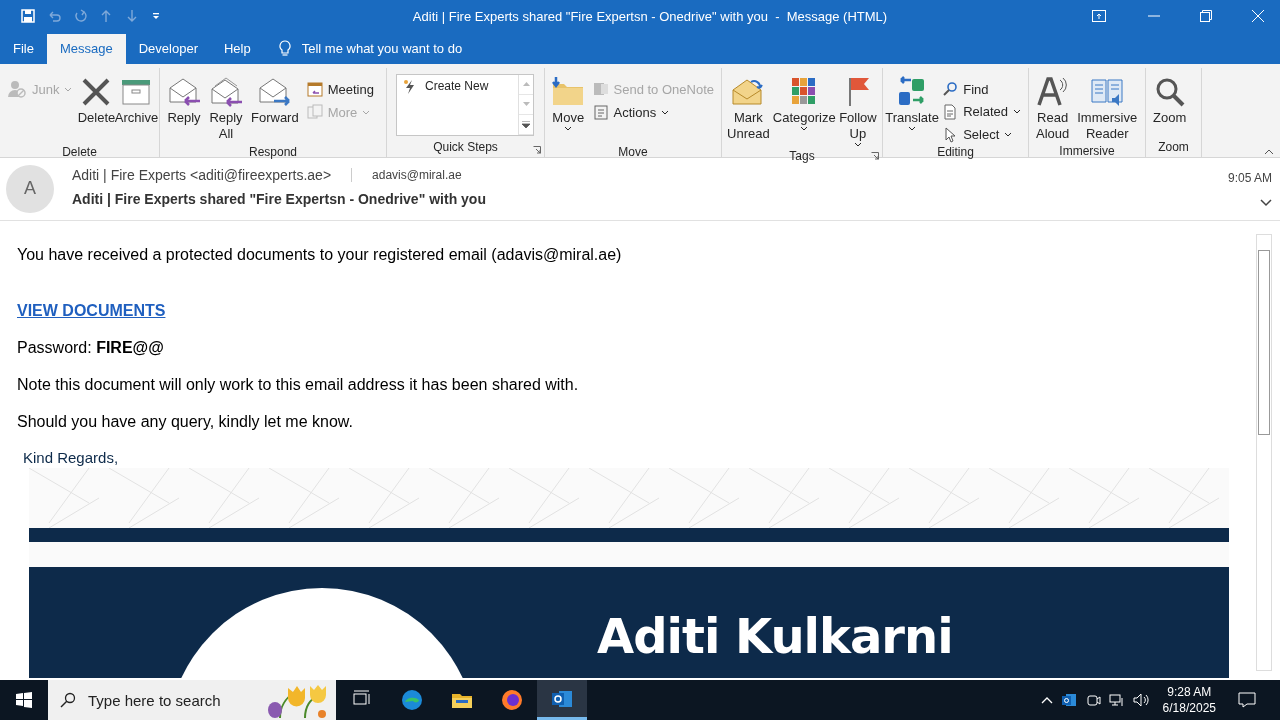 The width and height of the screenshot is (1280, 720). What do you see at coordinates (802, 155) in the screenshot?
I see `group-label: Tags` at bounding box center [802, 155].